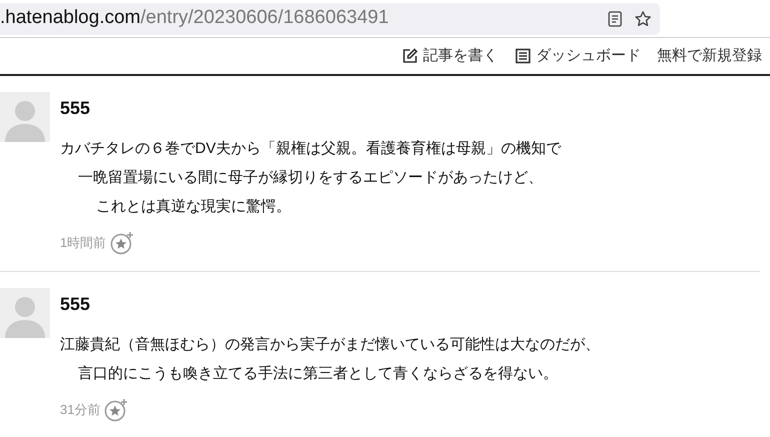 The image size is (770, 437). What do you see at coordinates (577, 56) in the screenshot?
I see `header-link: ダッシュボード` at bounding box center [577, 56].